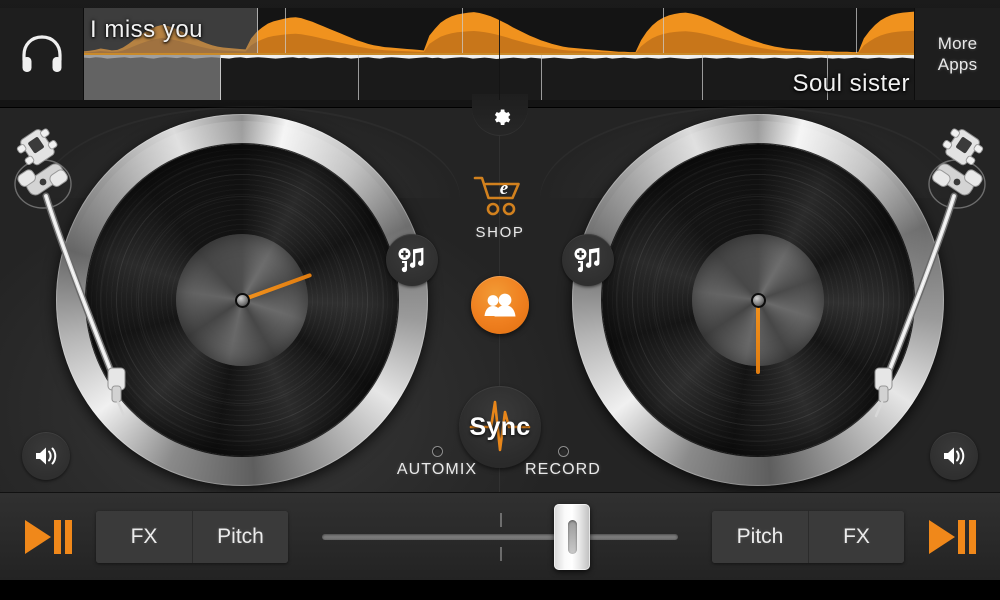 Image resolution: width=1000 pixels, height=600 pixels. I want to click on play-pause-button-left, so click(48, 537).